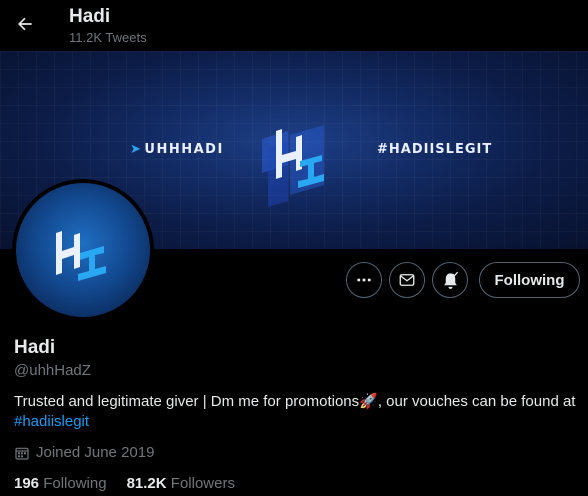  Describe the element at coordinates (81, 256) in the screenshot. I see `avatar-logo` at that location.